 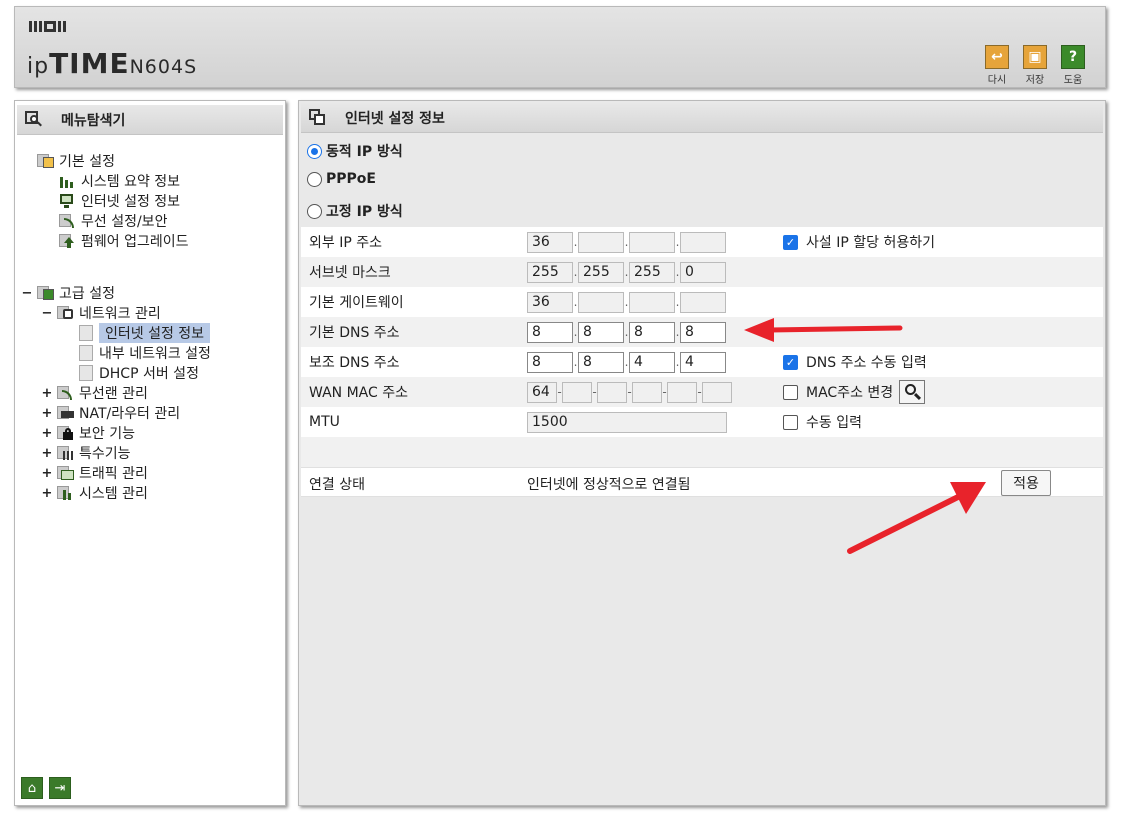 What do you see at coordinates (66, 313) in the screenshot?
I see `network-icon` at bounding box center [66, 313].